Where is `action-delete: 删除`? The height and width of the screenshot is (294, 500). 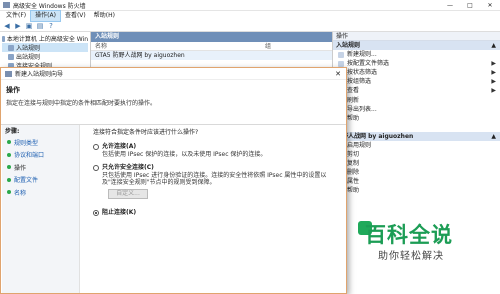
action-delete: 删除 is located at coordinates (416, 172).